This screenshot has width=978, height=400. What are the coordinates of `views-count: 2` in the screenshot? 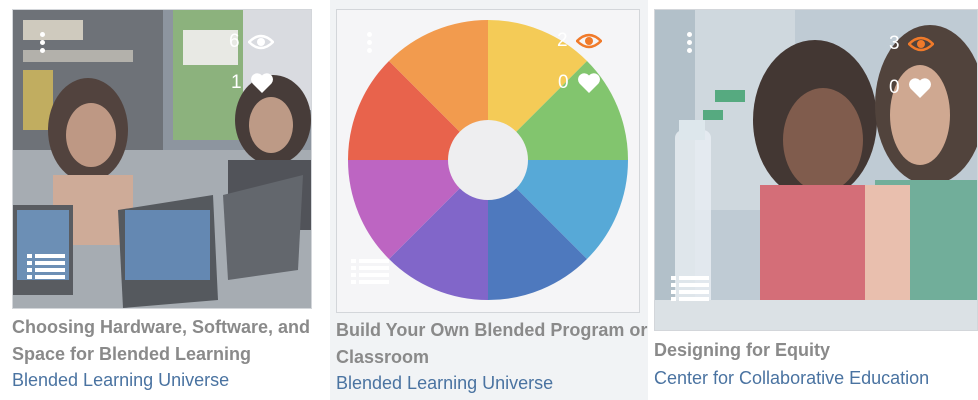 It's located at (562, 40).